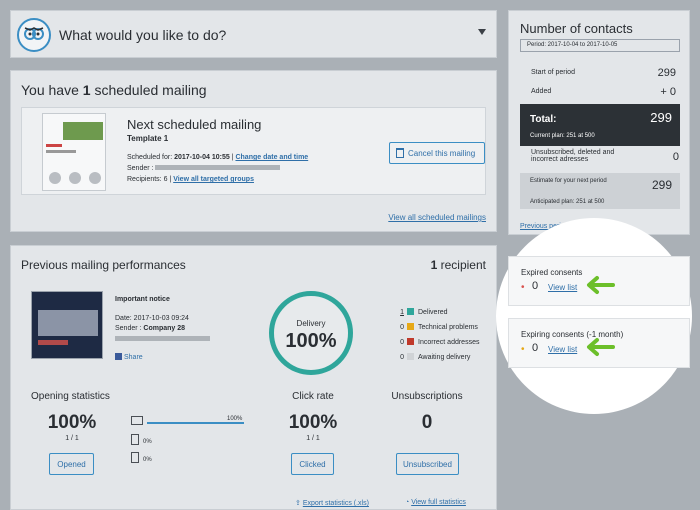 The image size is (700, 510). I want to click on blurred-sender, so click(218, 167).